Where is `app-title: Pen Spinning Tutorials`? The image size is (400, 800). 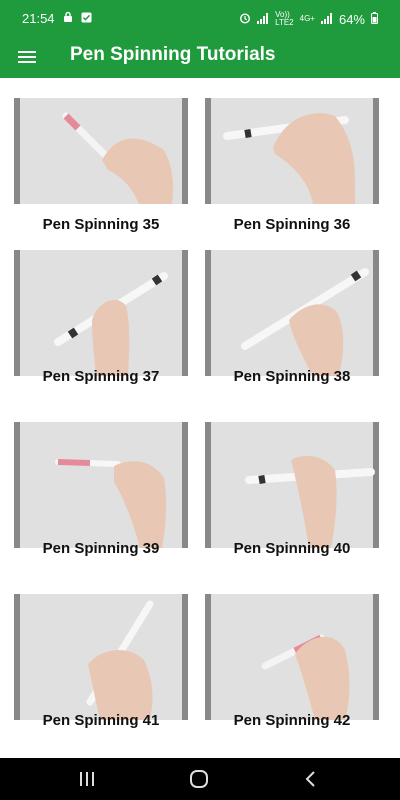
app-title: Pen Spinning Tutorials is located at coordinates (173, 54).